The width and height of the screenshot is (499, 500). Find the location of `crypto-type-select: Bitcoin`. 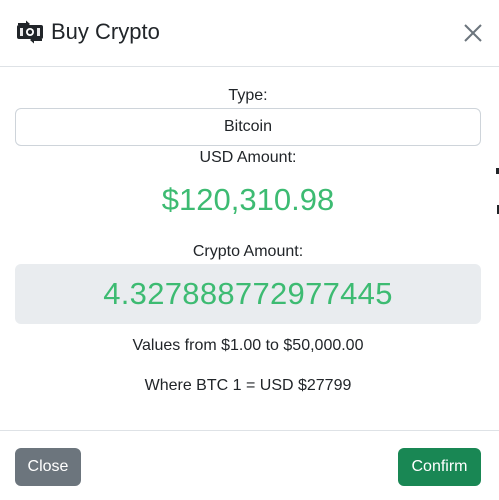

crypto-type-select: Bitcoin is located at coordinates (248, 127).